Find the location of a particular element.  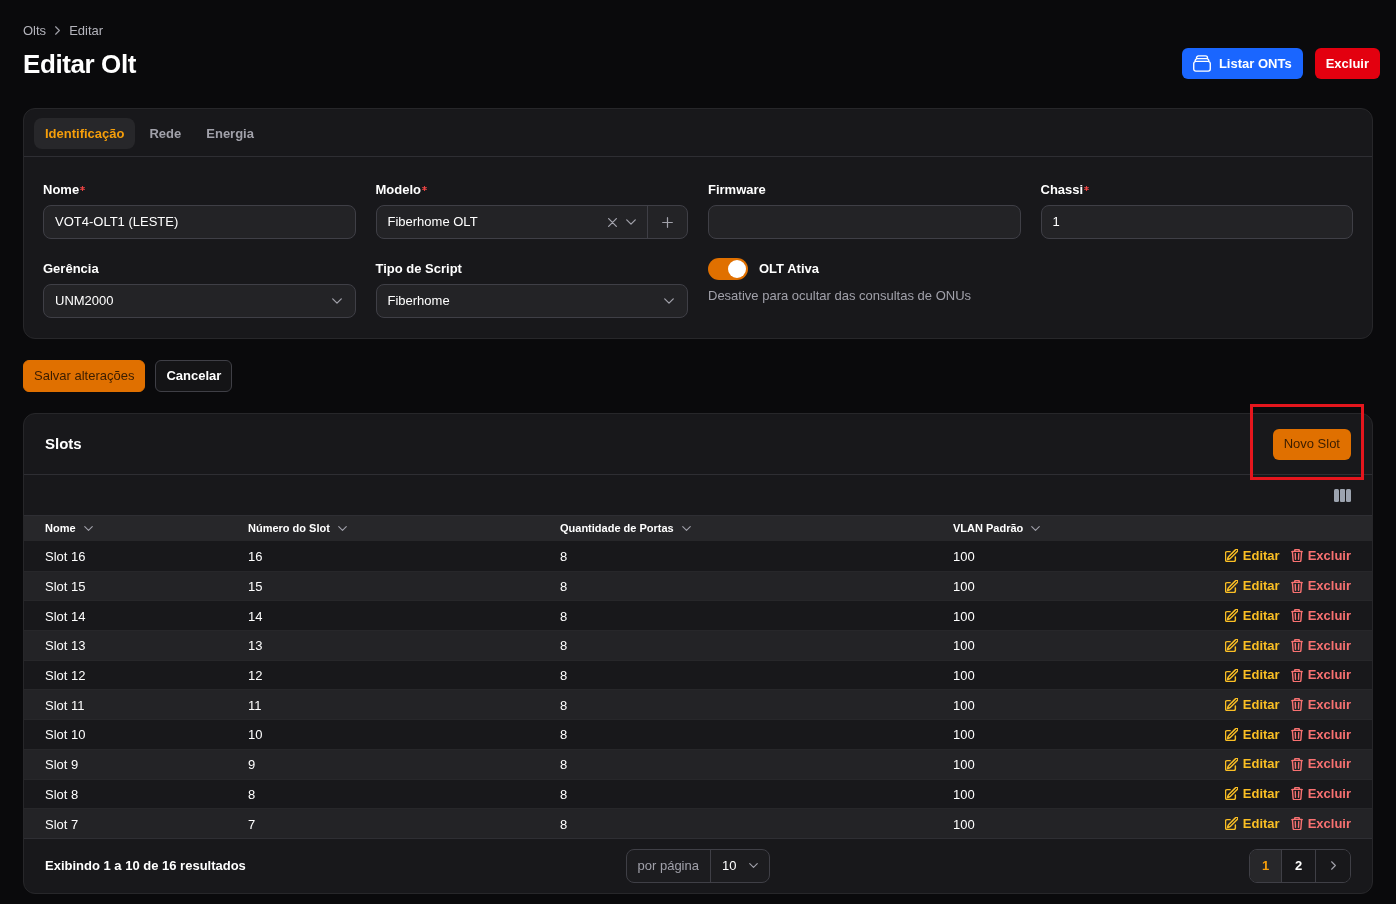

field-label: Firmware is located at coordinates (737, 189).